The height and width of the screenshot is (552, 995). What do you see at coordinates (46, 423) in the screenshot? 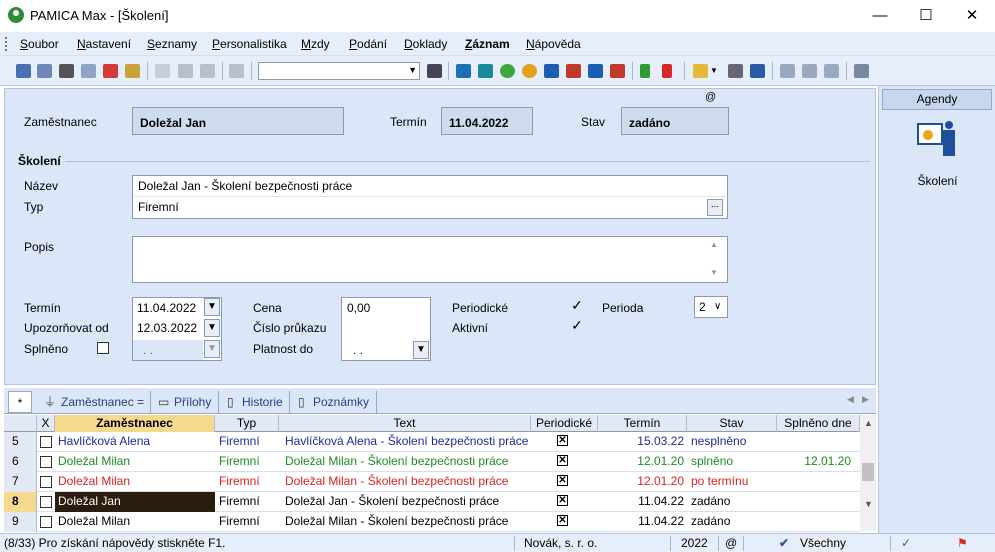
I see `header-x: X` at bounding box center [46, 423].